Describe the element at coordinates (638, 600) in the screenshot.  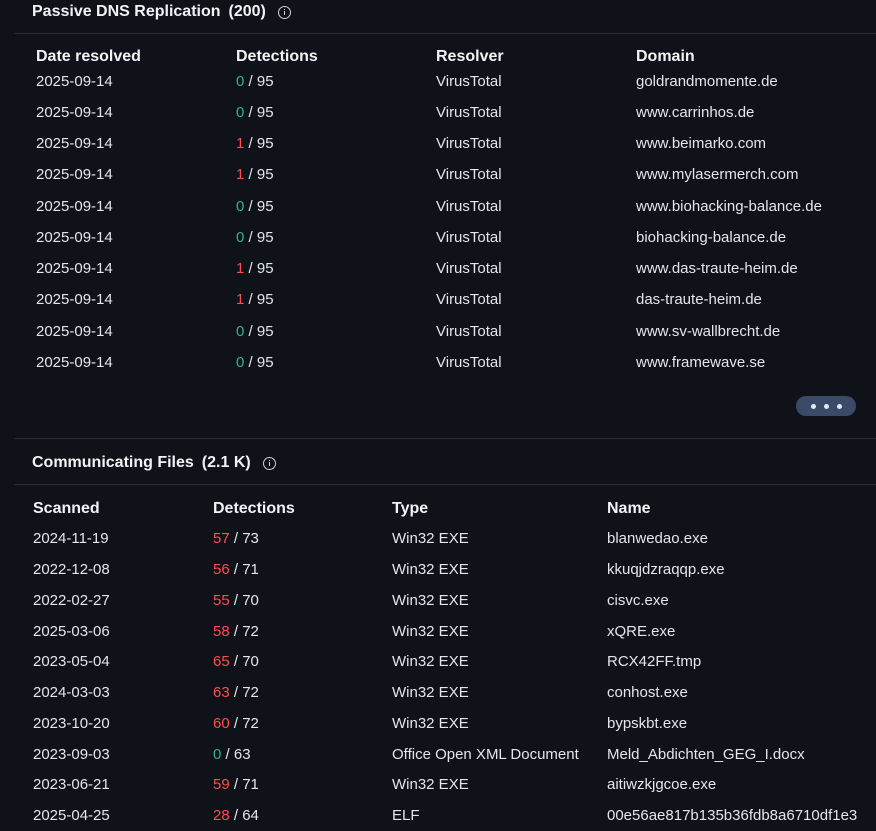
I see `file-name-link: cisvc.exe` at that location.